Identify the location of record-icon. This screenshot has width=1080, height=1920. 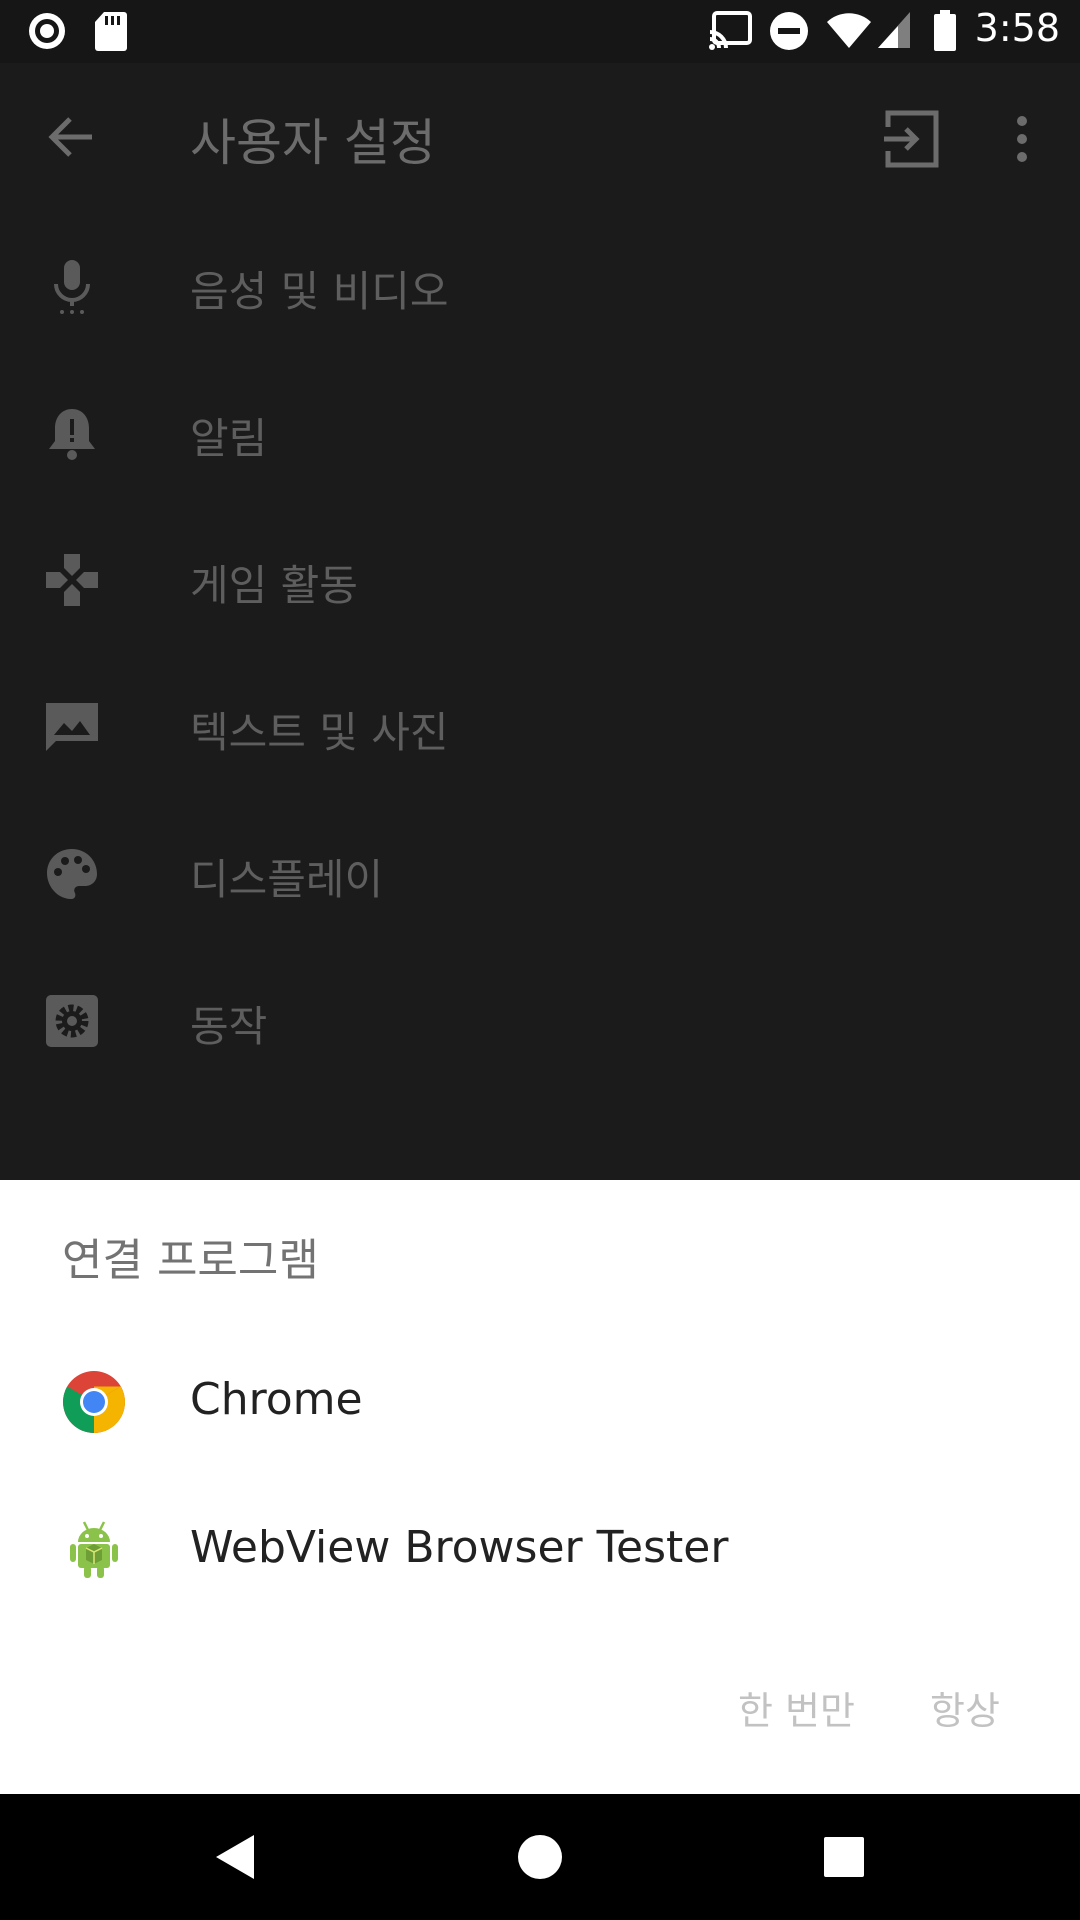
(47, 31).